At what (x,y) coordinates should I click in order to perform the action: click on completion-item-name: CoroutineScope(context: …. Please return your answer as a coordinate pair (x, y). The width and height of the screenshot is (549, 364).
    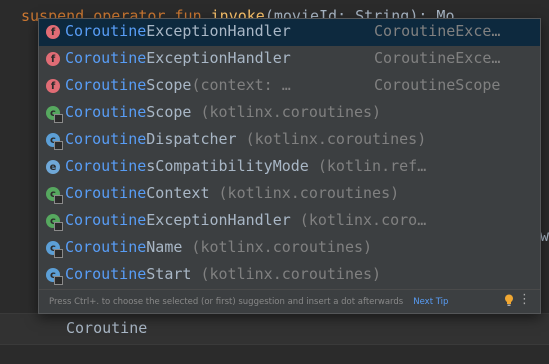
    Looking at the image, I should click on (178, 85).